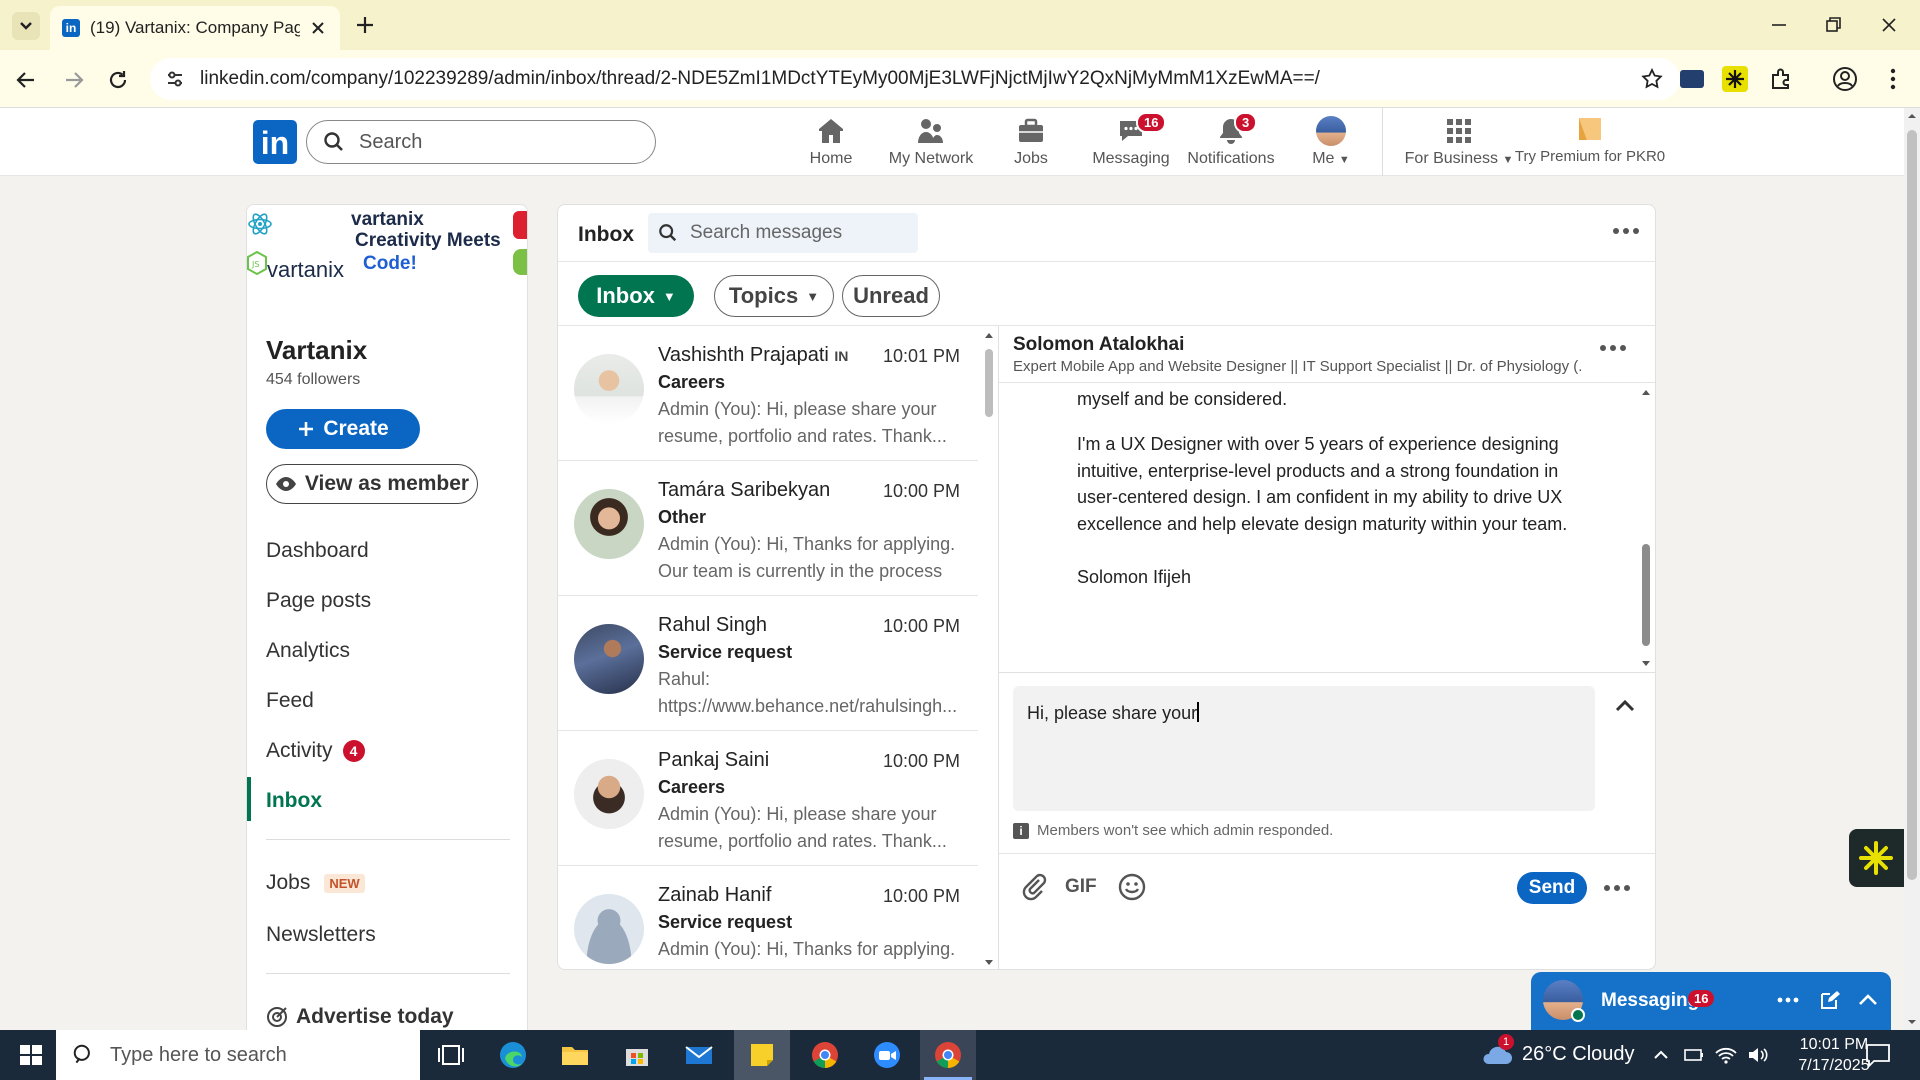  Describe the element at coordinates (343, 429) in the screenshot. I see `create-button: Create` at that location.